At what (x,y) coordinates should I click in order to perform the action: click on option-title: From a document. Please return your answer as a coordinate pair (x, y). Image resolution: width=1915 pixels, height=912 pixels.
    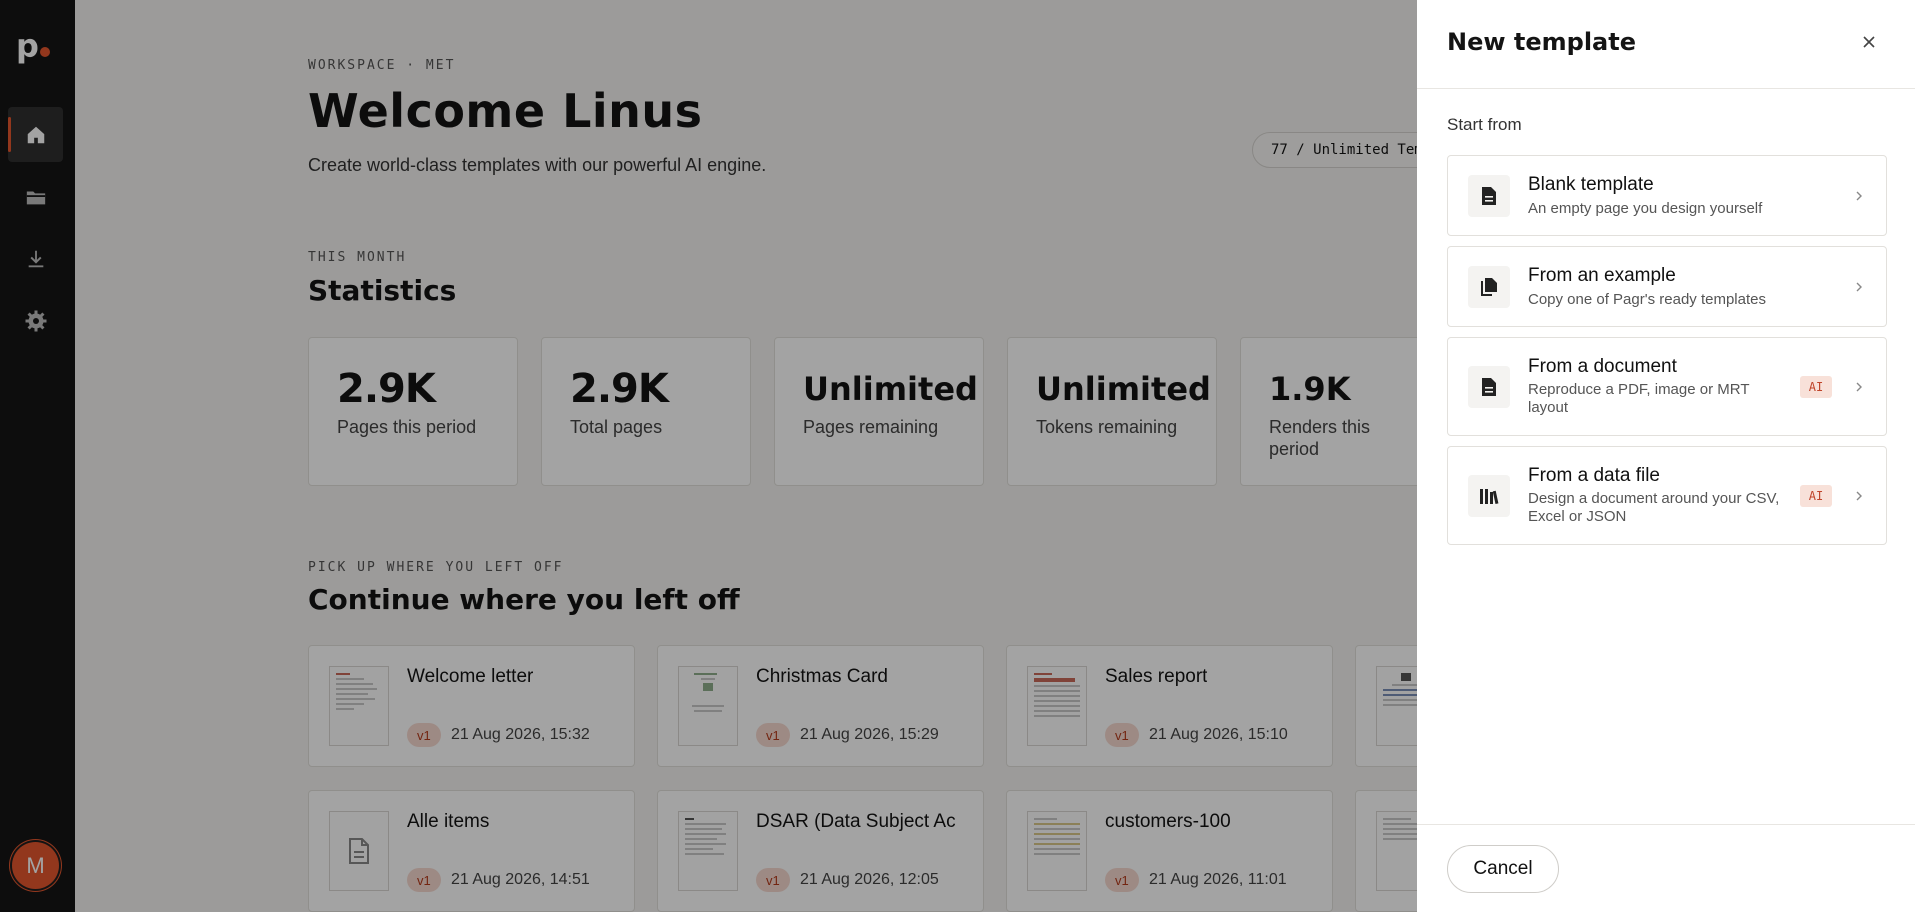
    Looking at the image, I should click on (1602, 366).